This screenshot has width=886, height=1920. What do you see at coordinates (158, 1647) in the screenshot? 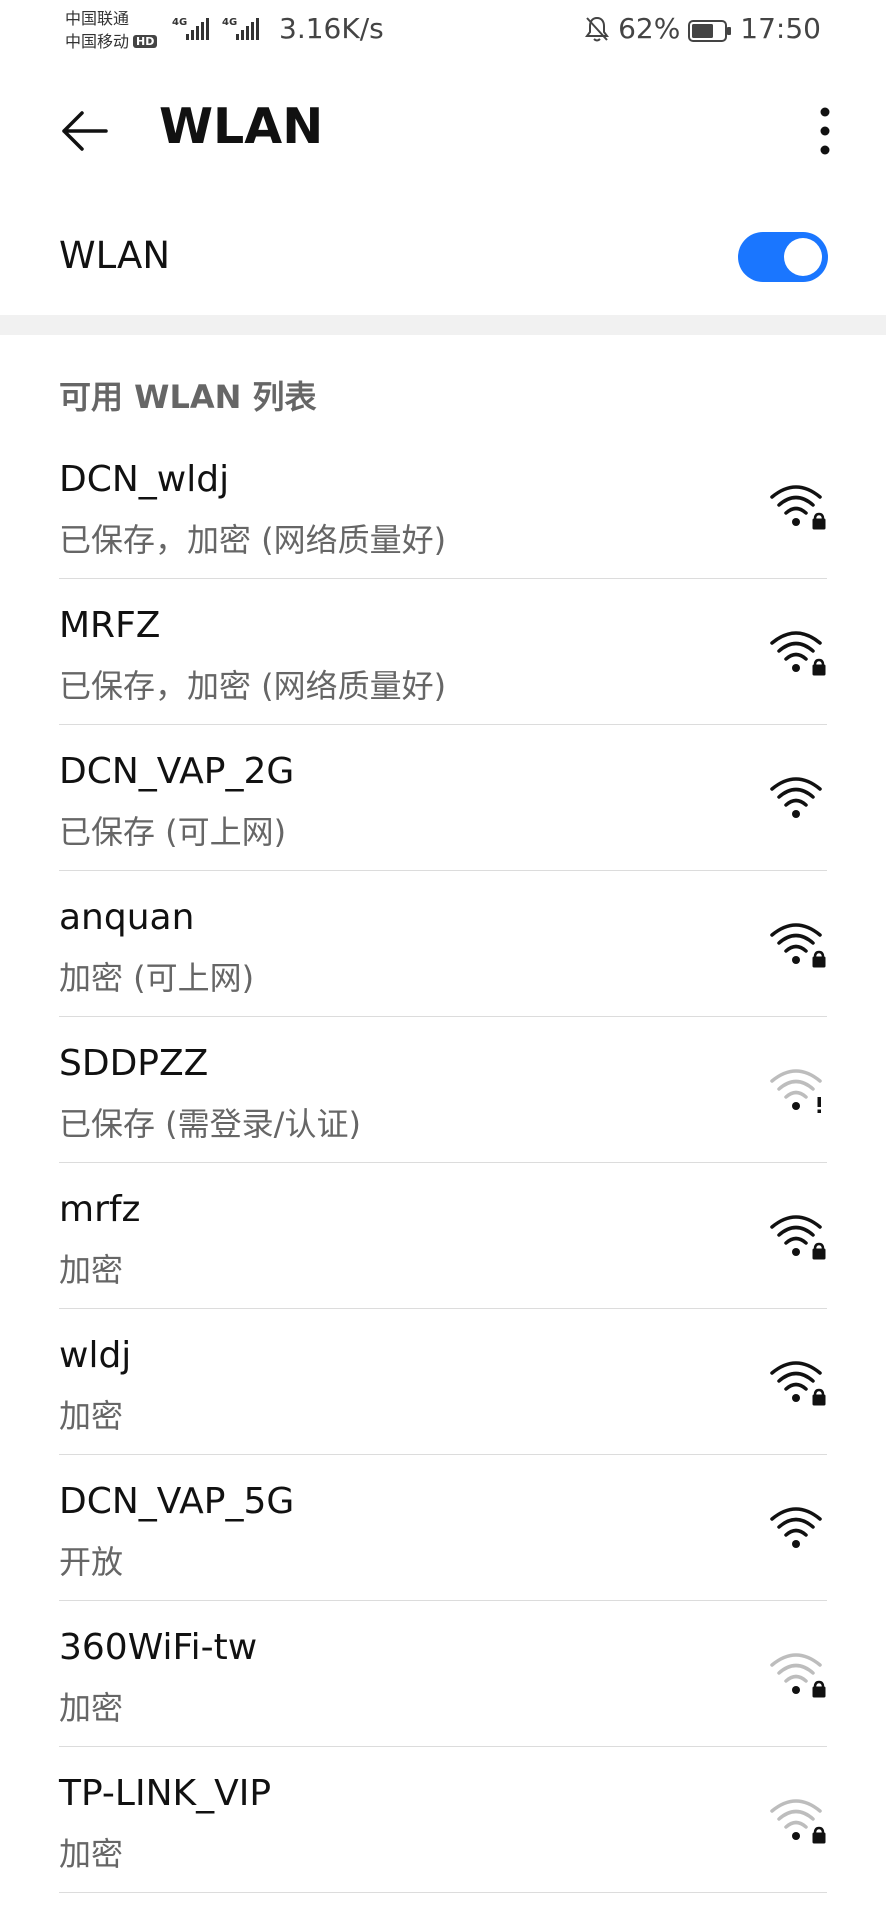
I see `network-ssid: 360WiFi-tw` at bounding box center [158, 1647].